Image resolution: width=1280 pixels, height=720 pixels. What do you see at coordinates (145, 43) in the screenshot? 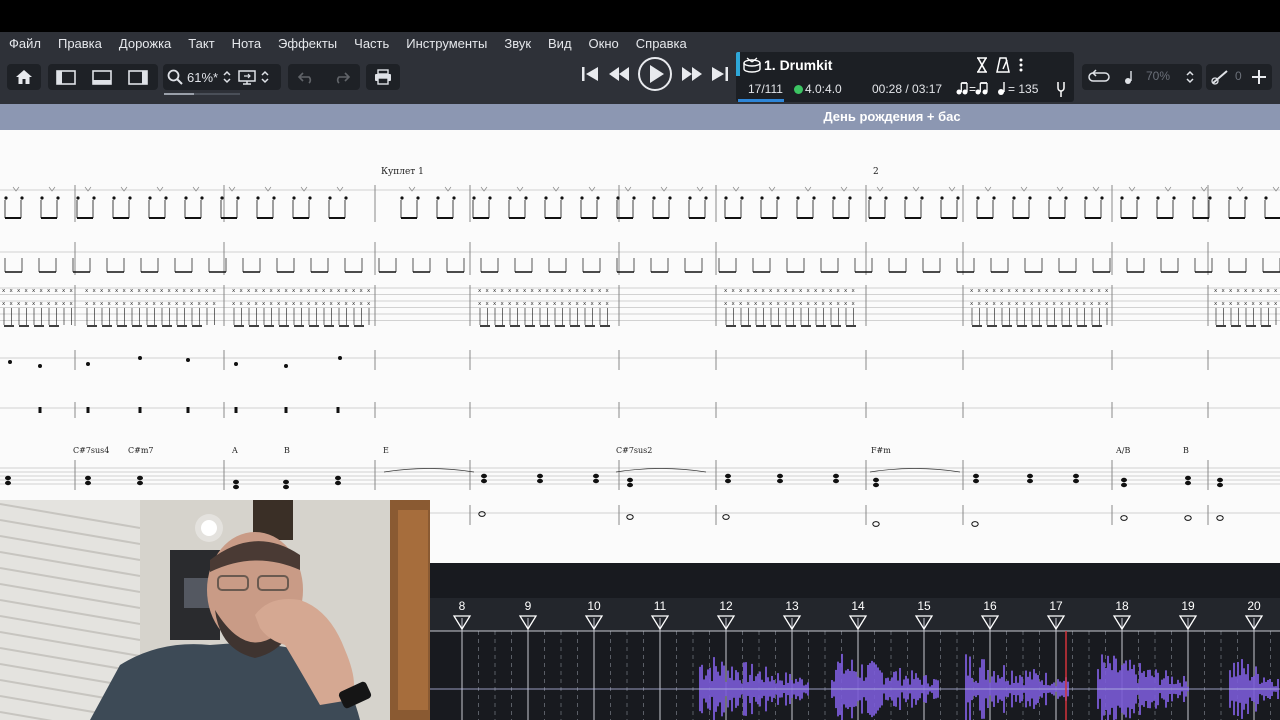
I see `menu-track: Дорожка` at bounding box center [145, 43].